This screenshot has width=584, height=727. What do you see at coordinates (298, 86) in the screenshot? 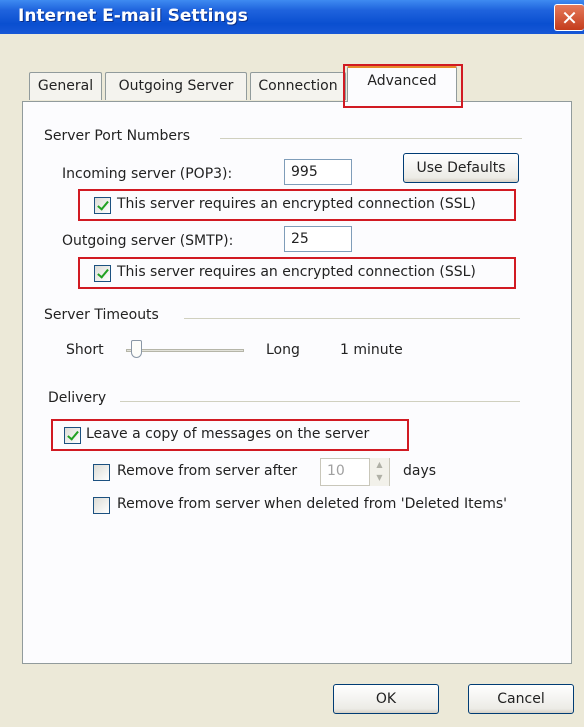
I see `tab-connection: Connection` at bounding box center [298, 86].